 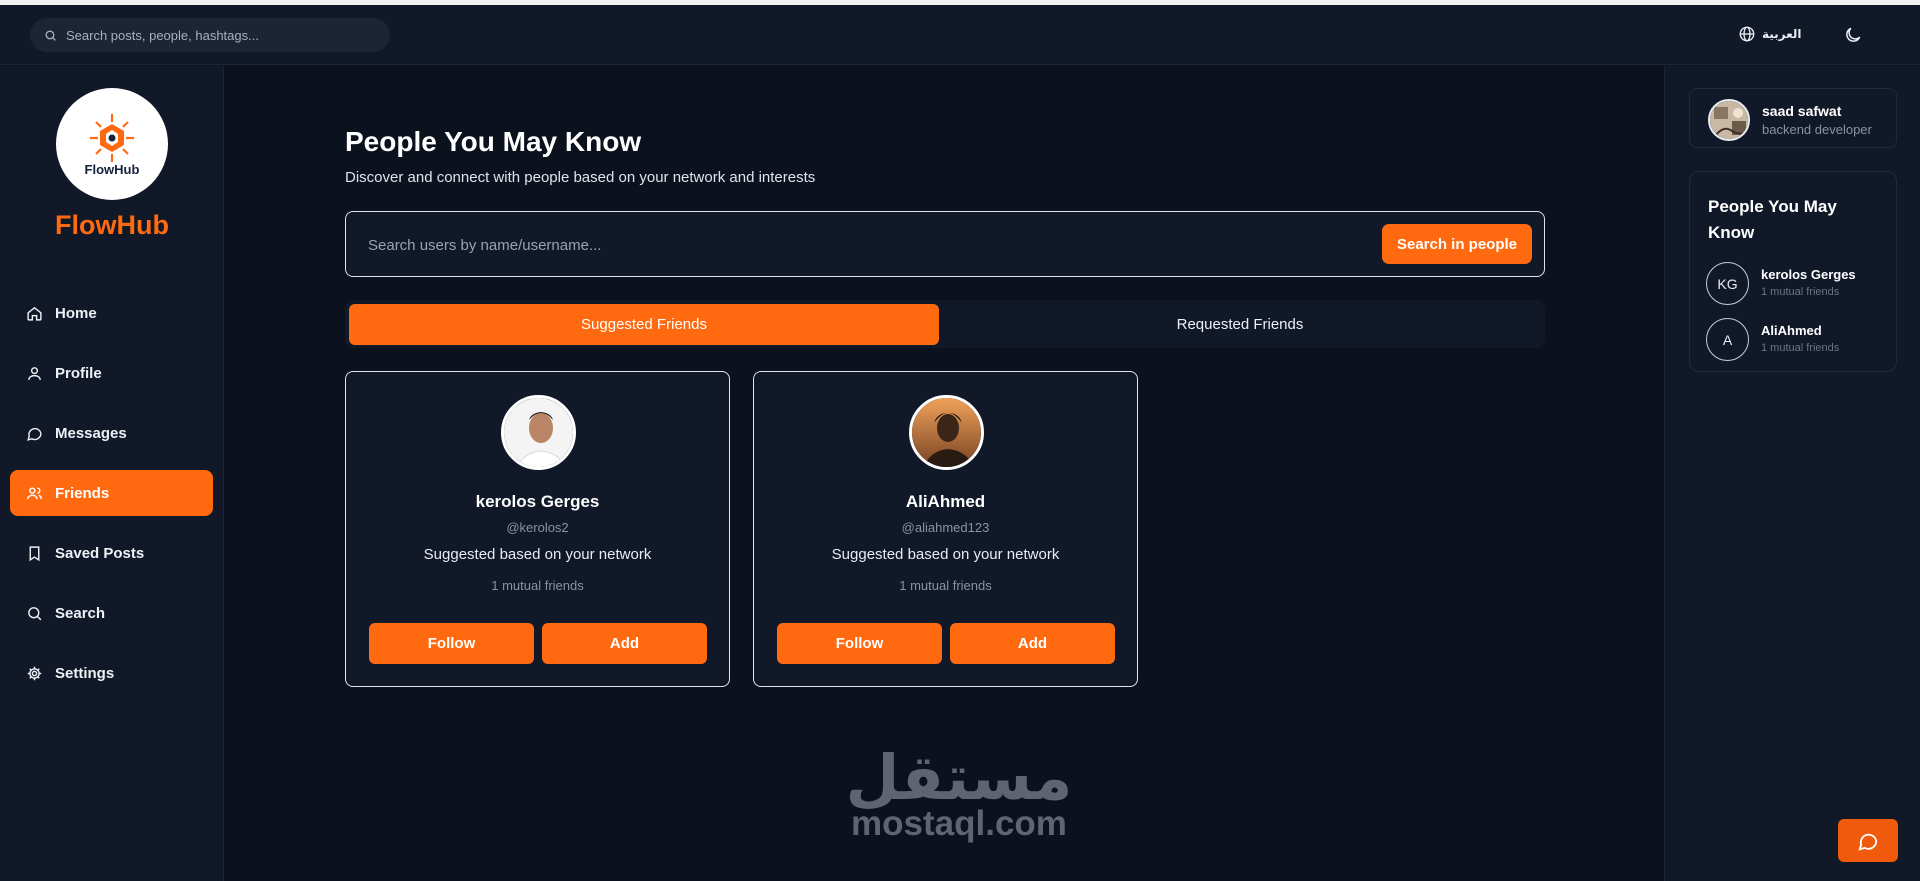 I want to click on sidebar-item-messages: Messages, so click(x=111, y=433).